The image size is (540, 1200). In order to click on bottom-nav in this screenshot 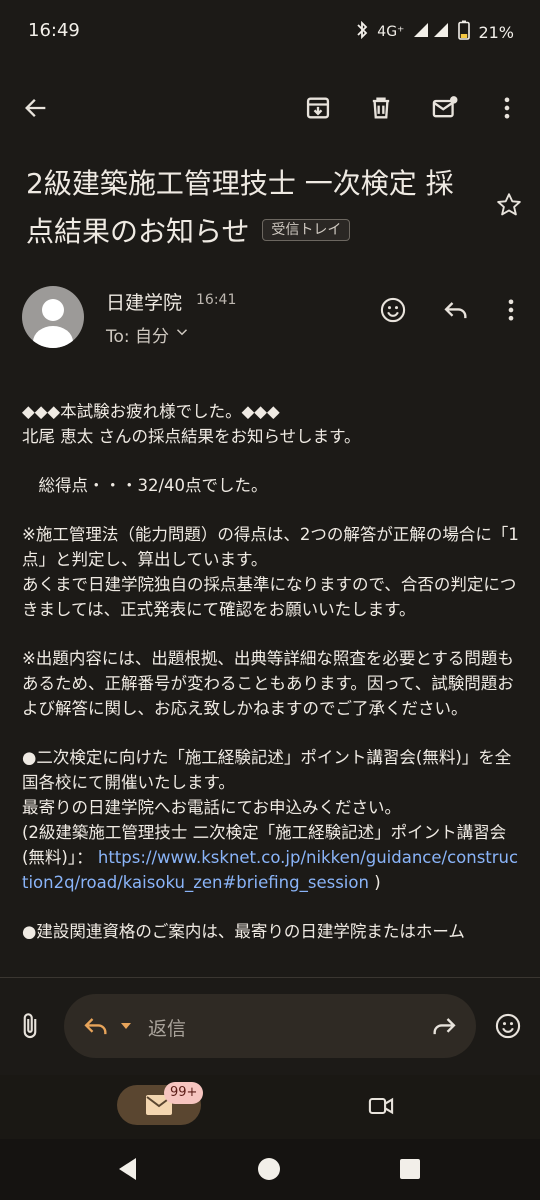, I will do `click(270, 1107)`.